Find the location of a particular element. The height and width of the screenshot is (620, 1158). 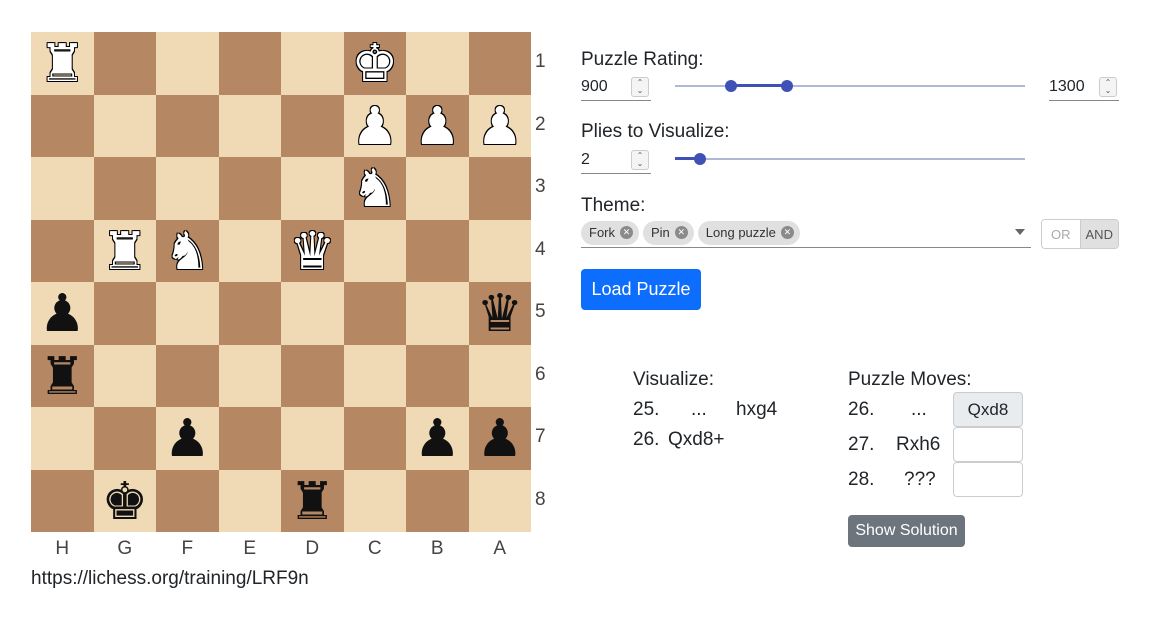

square-c7 is located at coordinates (374, 438).